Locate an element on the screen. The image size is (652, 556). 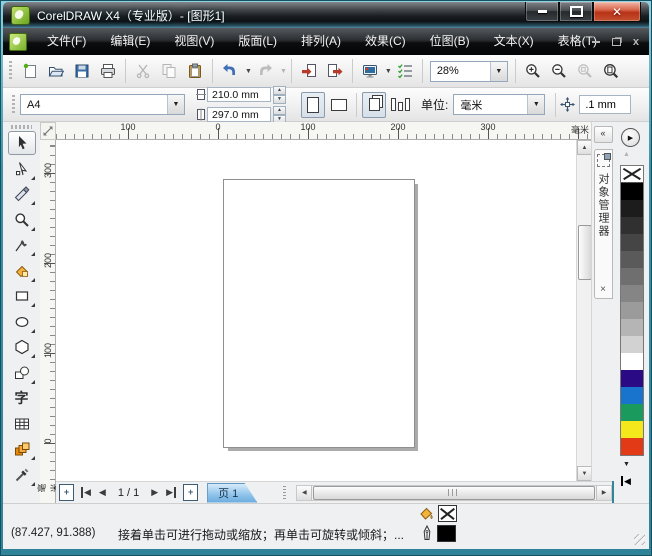
launcher-dropdown-arrow: ▼ is located at coordinates (388, 71).